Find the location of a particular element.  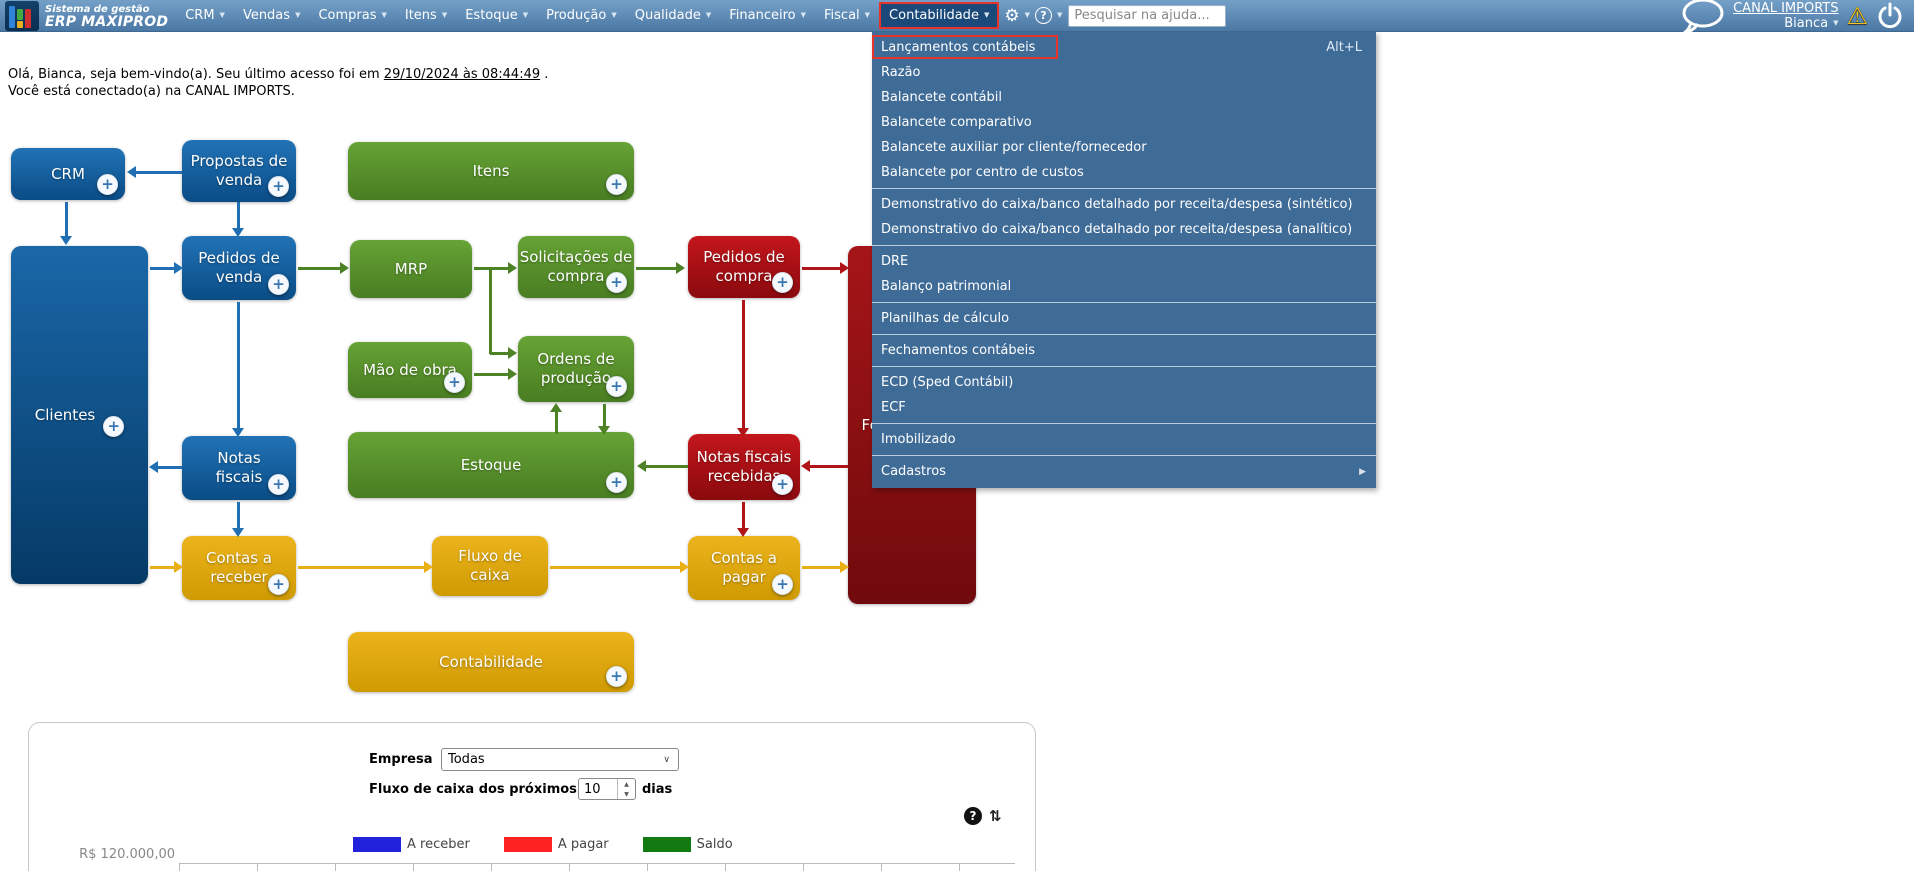

dropdown-item-fechamentos-cont-beis: Fechamentos contábeis is located at coordinates (1124, 350).